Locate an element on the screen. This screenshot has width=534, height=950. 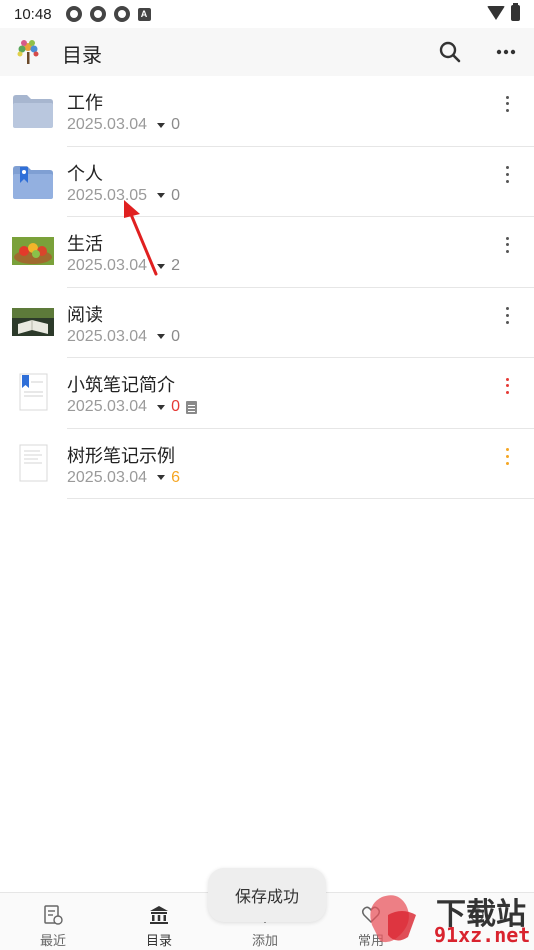
bookmark-folder-icon is located at coordinates (33, 182).